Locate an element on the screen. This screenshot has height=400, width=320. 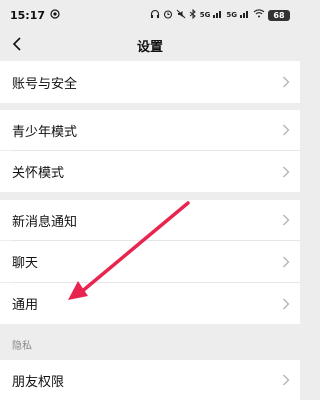
settings-item-label: 聊天 is located at coordinates (25, 263).